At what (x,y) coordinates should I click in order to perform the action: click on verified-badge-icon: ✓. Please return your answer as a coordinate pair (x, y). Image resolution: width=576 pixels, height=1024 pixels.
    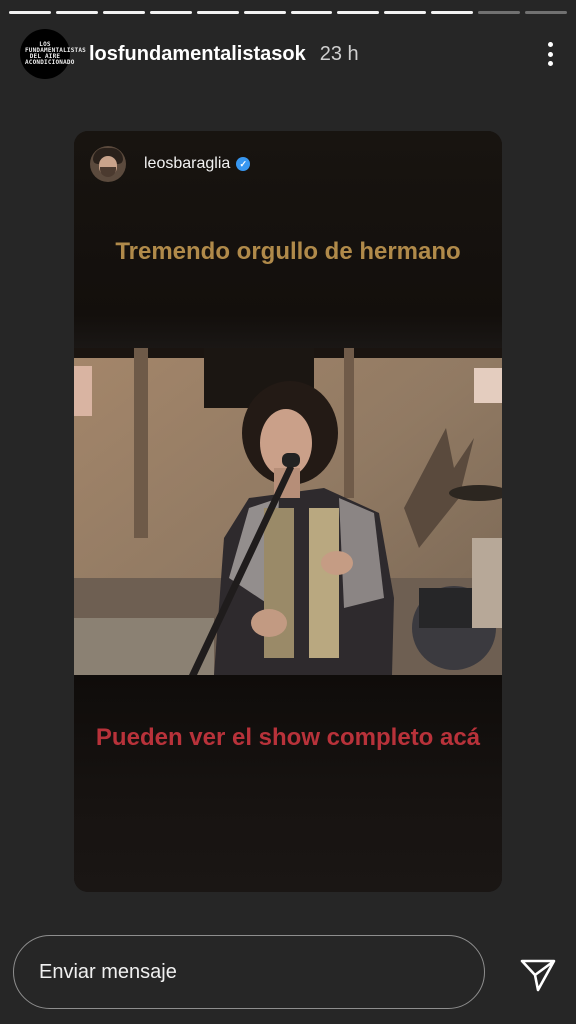
    Looking at the image, I should click on (243, 164).